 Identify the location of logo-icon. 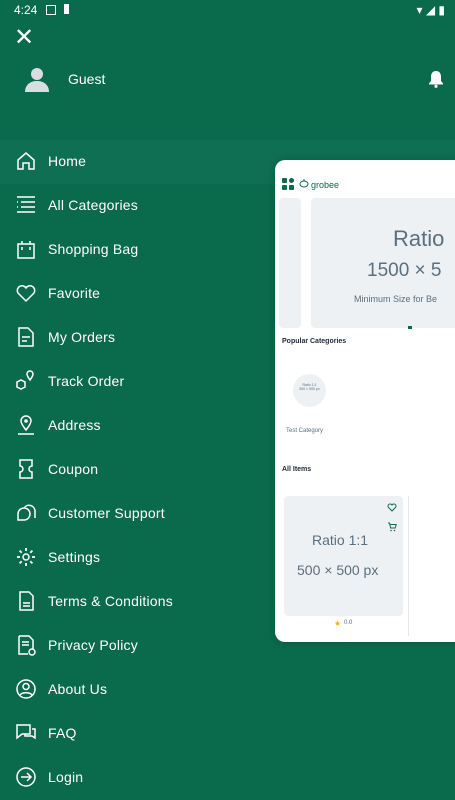
(304, 183).